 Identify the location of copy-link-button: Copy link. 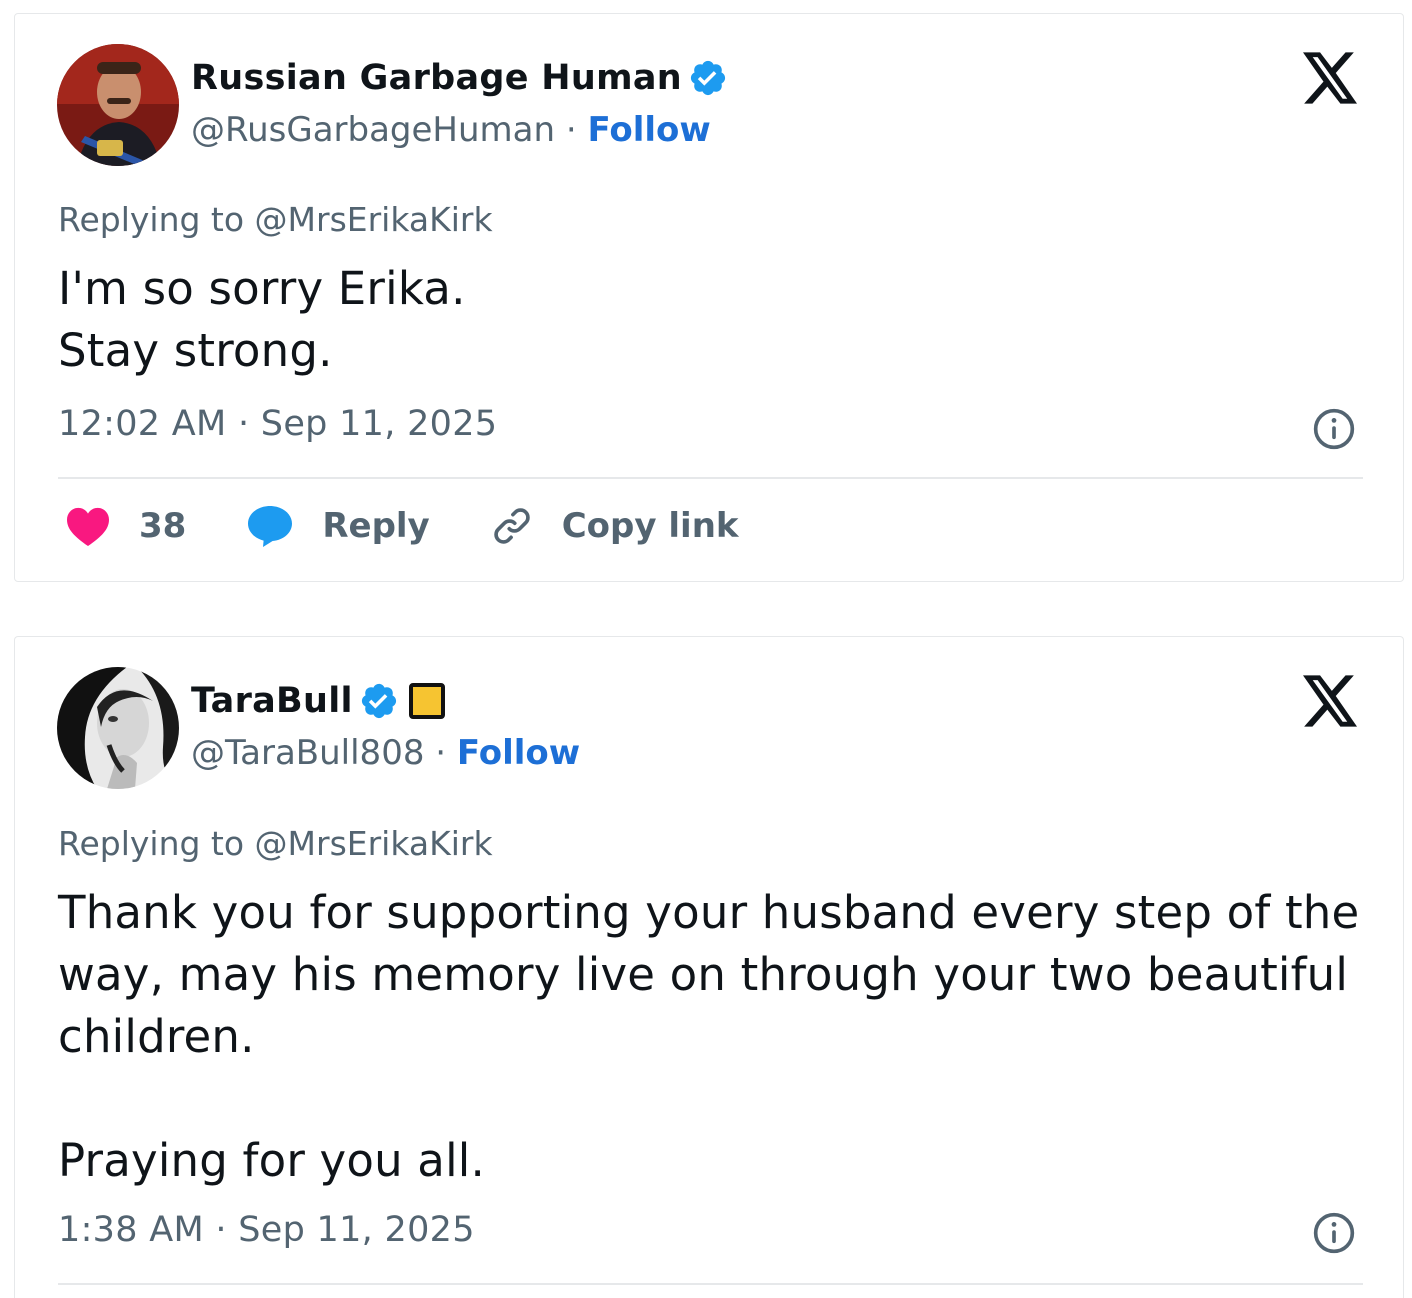
(614, 526).